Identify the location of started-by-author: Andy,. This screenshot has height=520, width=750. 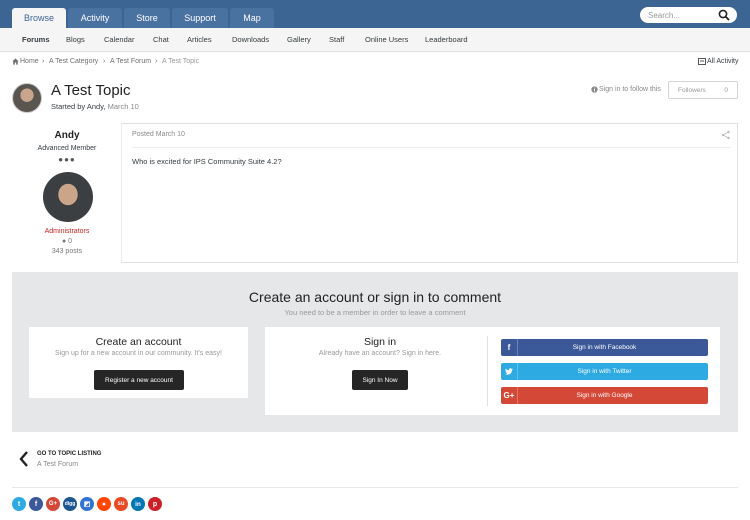
(96, 106).